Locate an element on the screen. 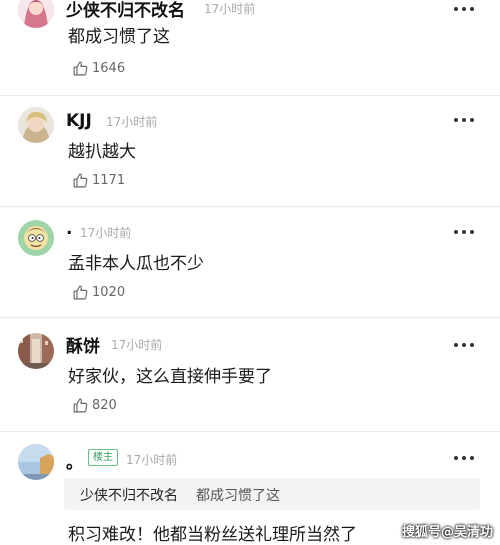 The width and height of the screenshot is (500, 545). comment-text: 孟非本人瓜也不少 is located at coordinates (136, 264).